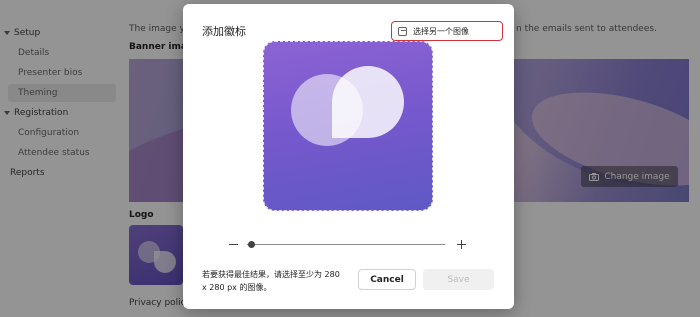 The width and height of the screenshot is (700, 317). I want to click on choose-another-image-button: 选择另一个图像, so click(447, 31).